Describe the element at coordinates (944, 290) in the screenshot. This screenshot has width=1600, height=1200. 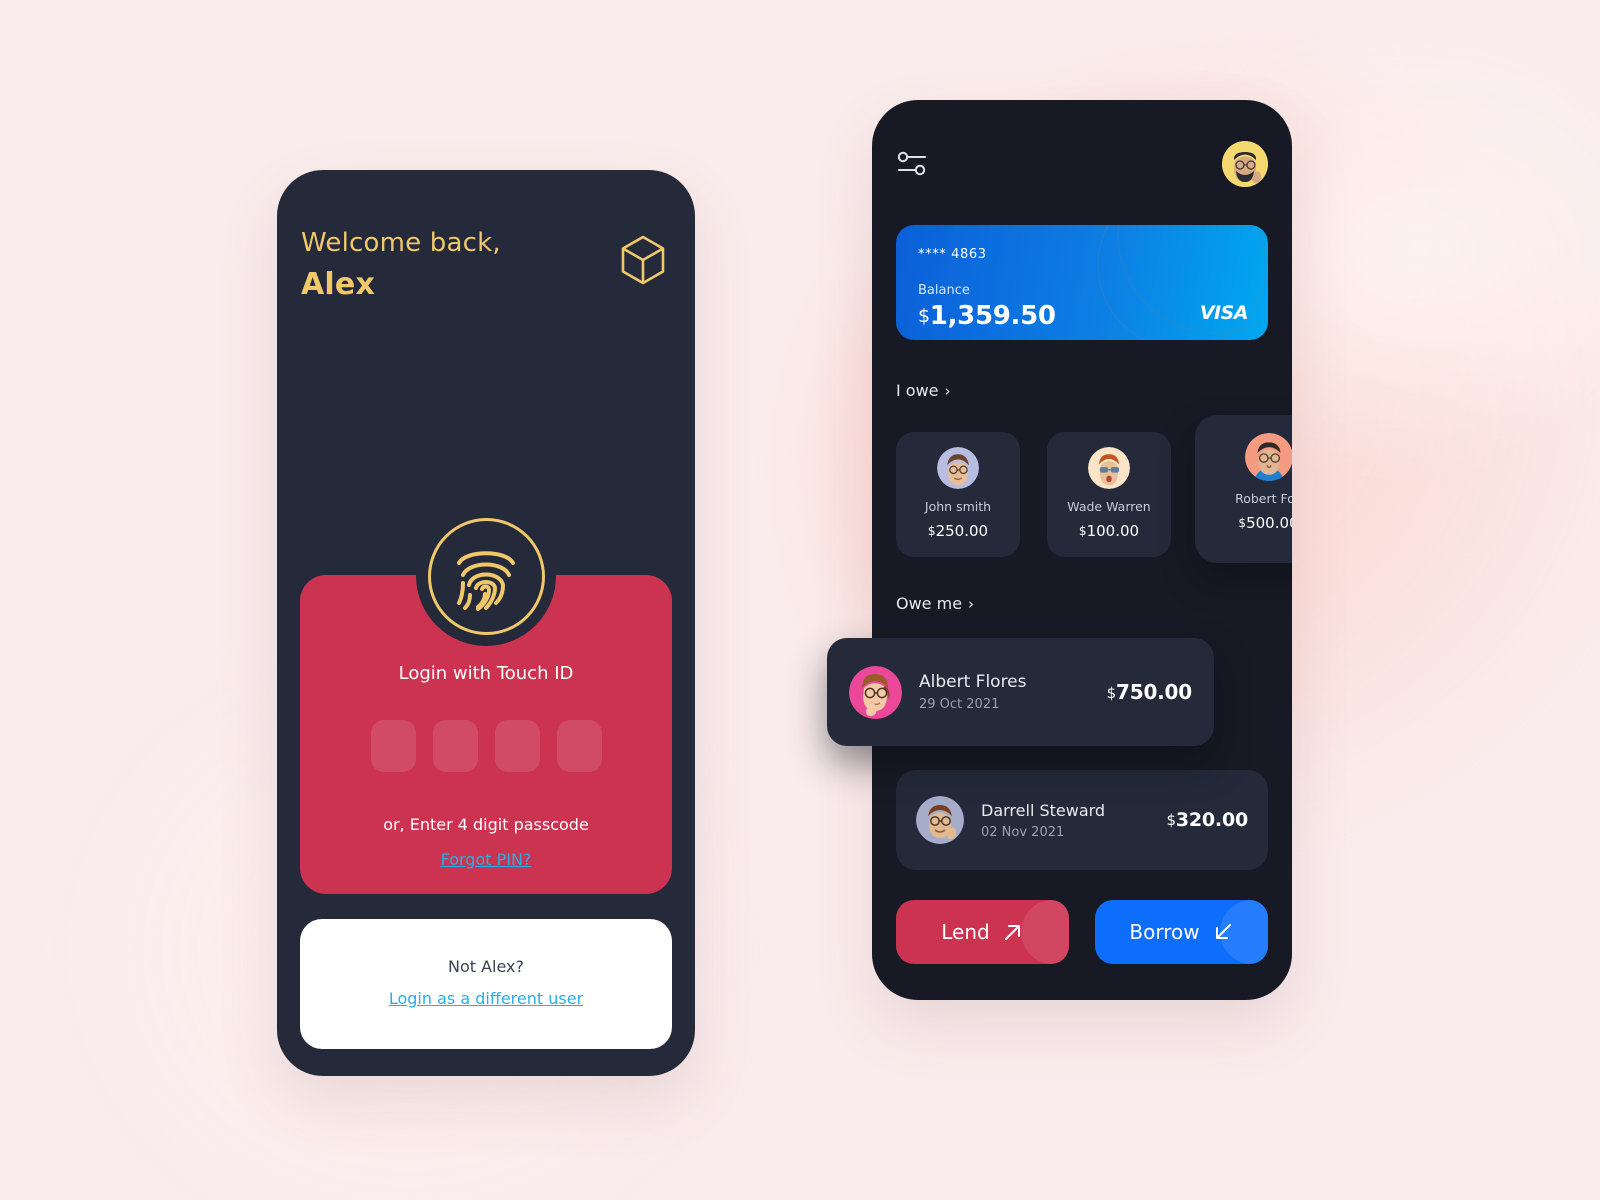
I see `card-balance-label: Balance` at that location.